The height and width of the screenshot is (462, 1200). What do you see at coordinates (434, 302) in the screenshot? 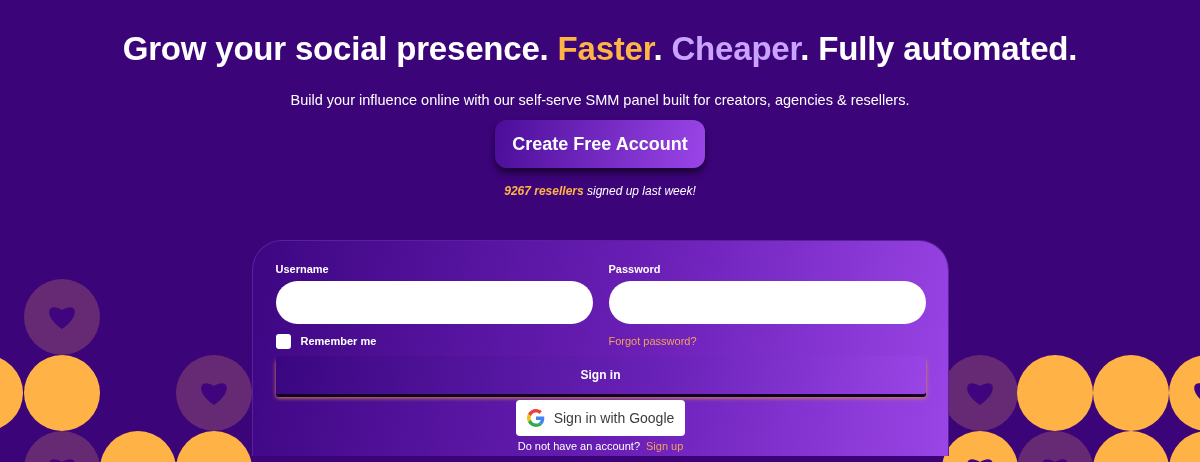
I see `username-field` at bounding box center [434, 302].